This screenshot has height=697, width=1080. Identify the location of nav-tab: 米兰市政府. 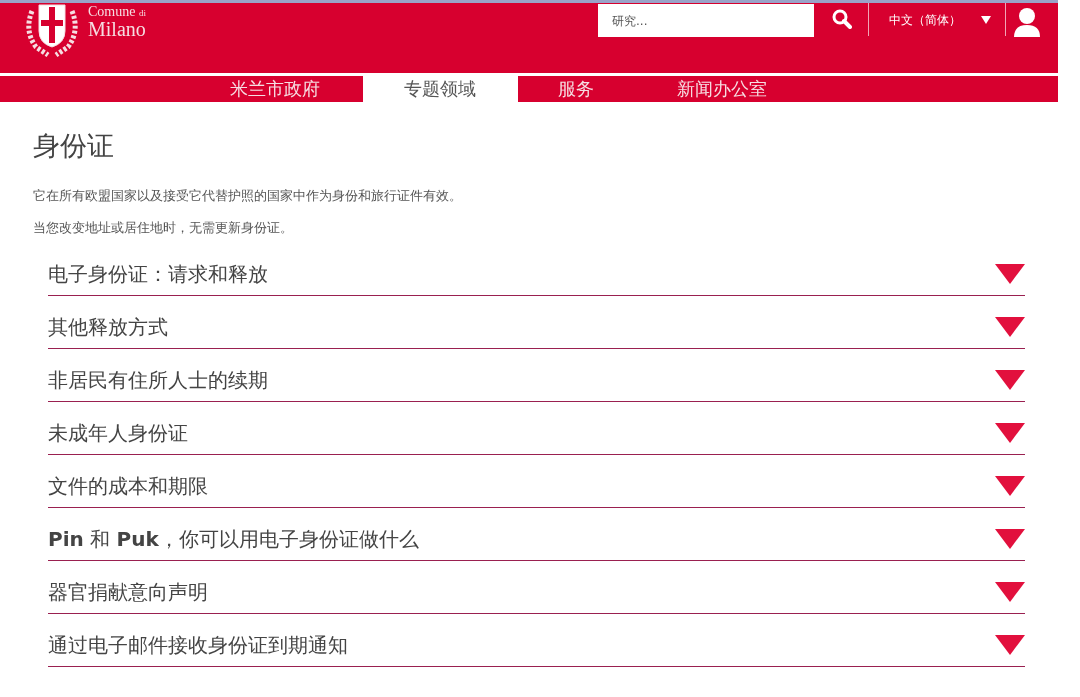
(275, 89).